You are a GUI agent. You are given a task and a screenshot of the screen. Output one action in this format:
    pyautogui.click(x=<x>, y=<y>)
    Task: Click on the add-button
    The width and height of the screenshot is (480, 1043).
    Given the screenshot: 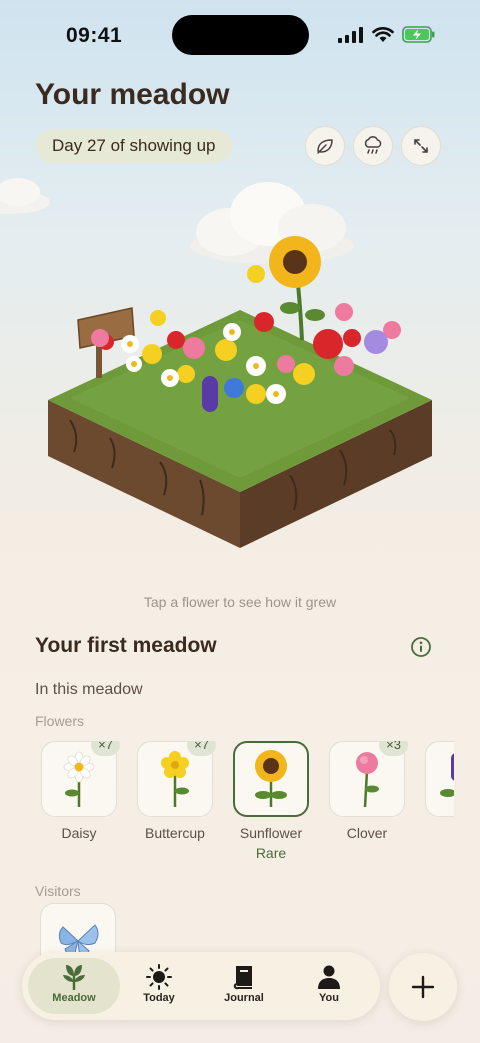 What is the action you would take?
    pyautogui.click(x=423, y=987)
    